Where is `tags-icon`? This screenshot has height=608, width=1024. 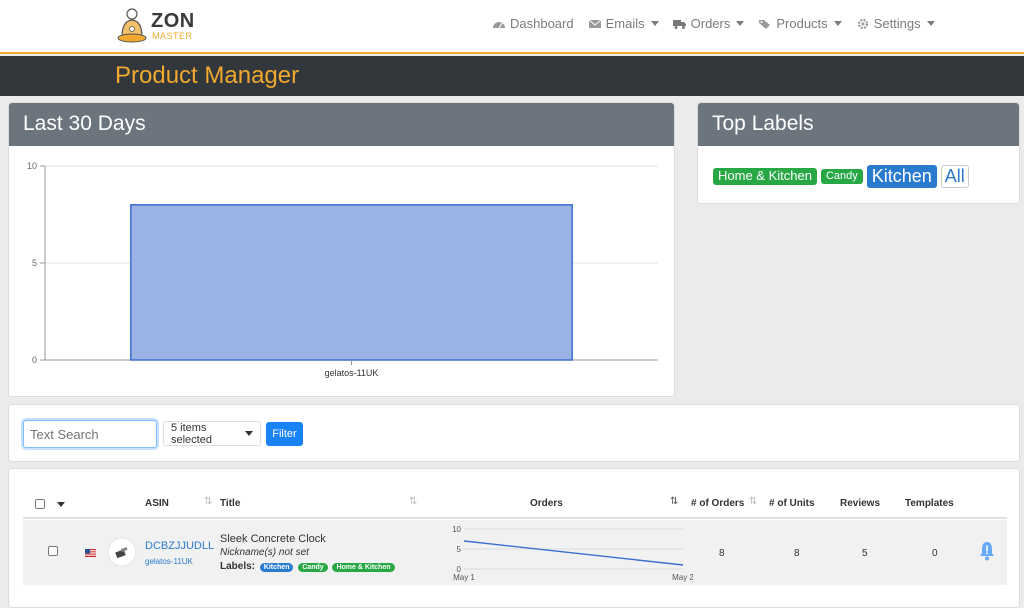 tags-icon is located at coordinates (765, 24).